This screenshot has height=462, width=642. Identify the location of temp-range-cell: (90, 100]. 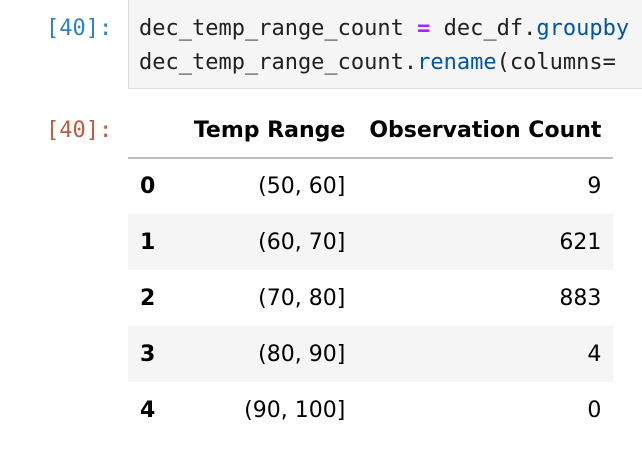
(295, 410).